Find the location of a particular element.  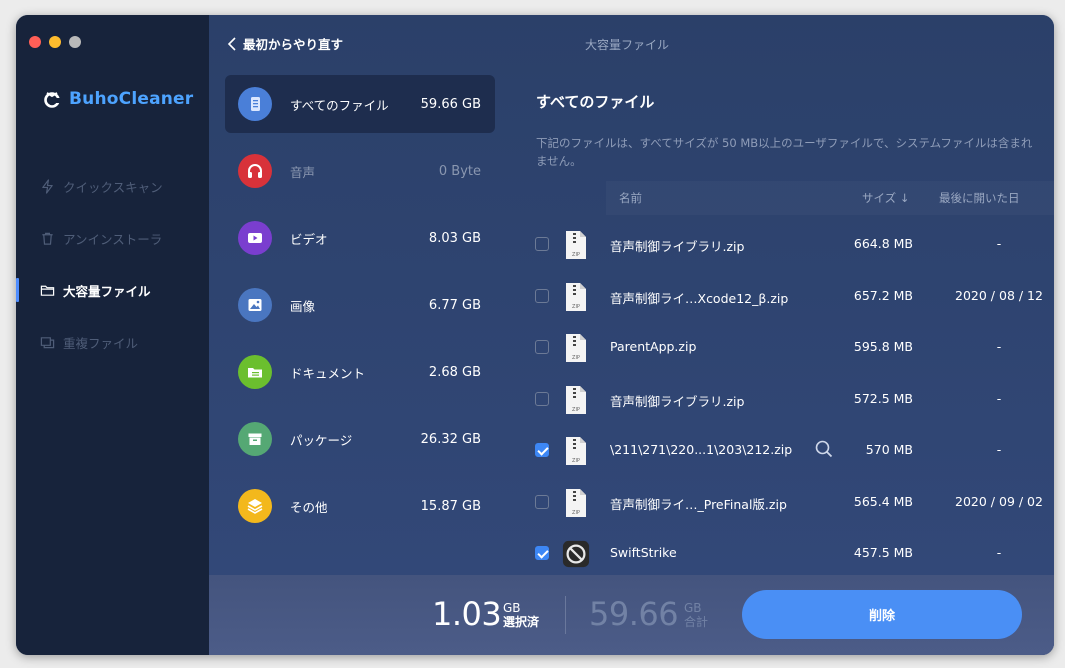

back-label: 最初からやり直す is located at coordinates (293, 44).